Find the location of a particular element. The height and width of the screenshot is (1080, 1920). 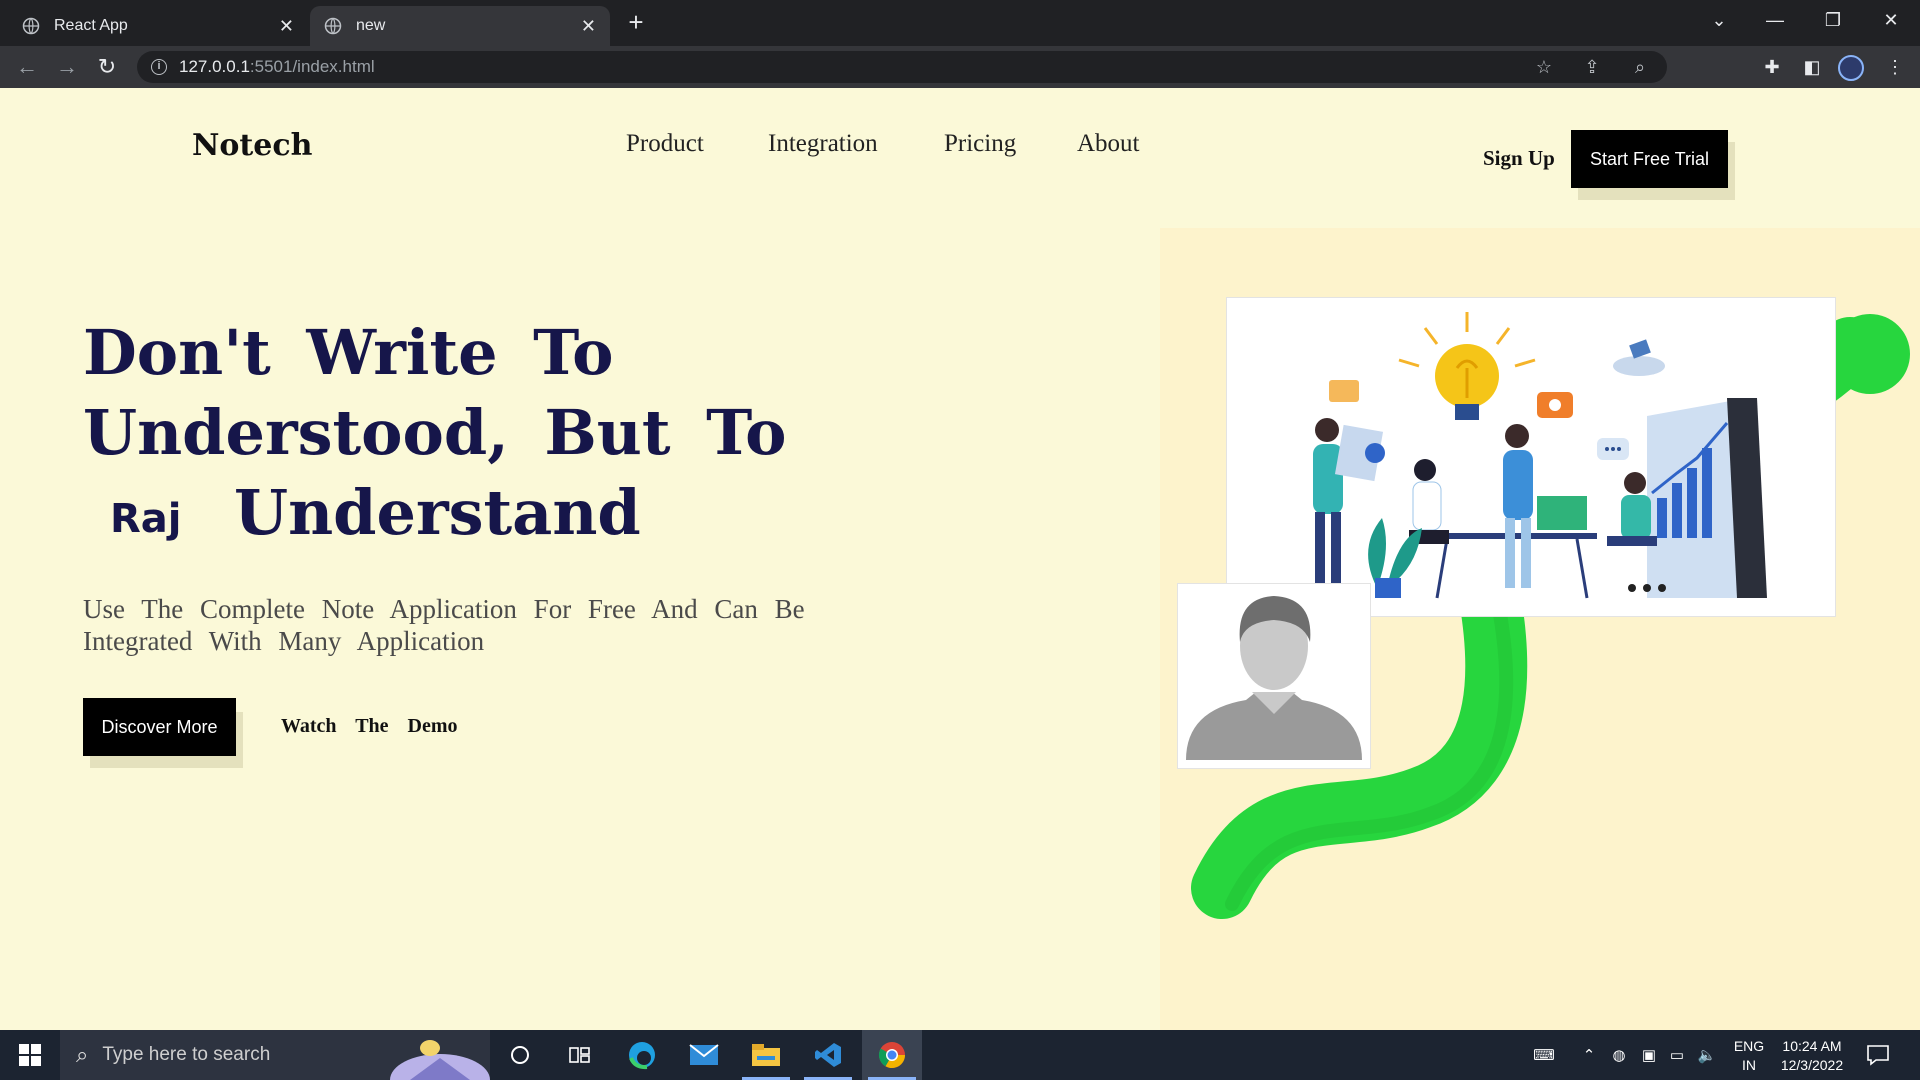

tab-title: new is located at coordinates (371, 25).